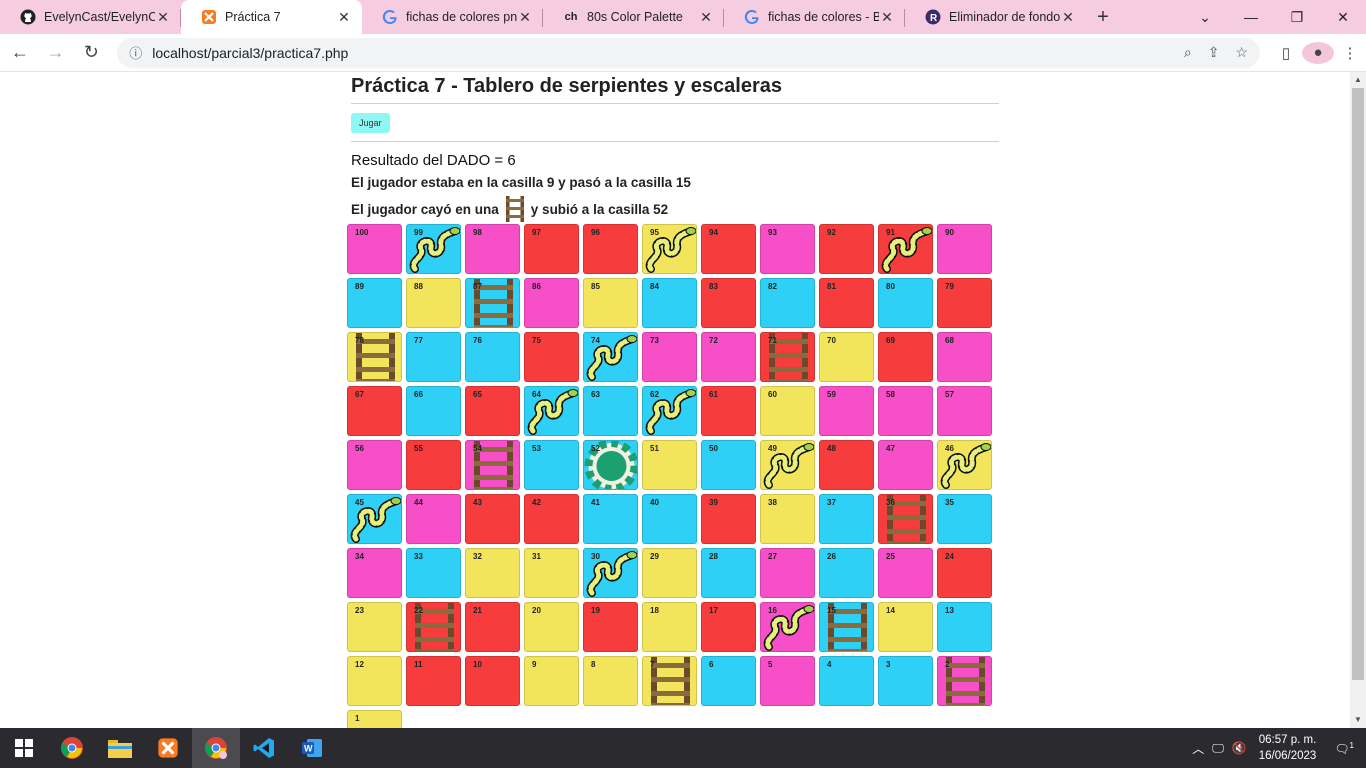  Describe the element at coordinates (1218, 748) in the screenshot. I see `network-icon: 🖵` at that location.